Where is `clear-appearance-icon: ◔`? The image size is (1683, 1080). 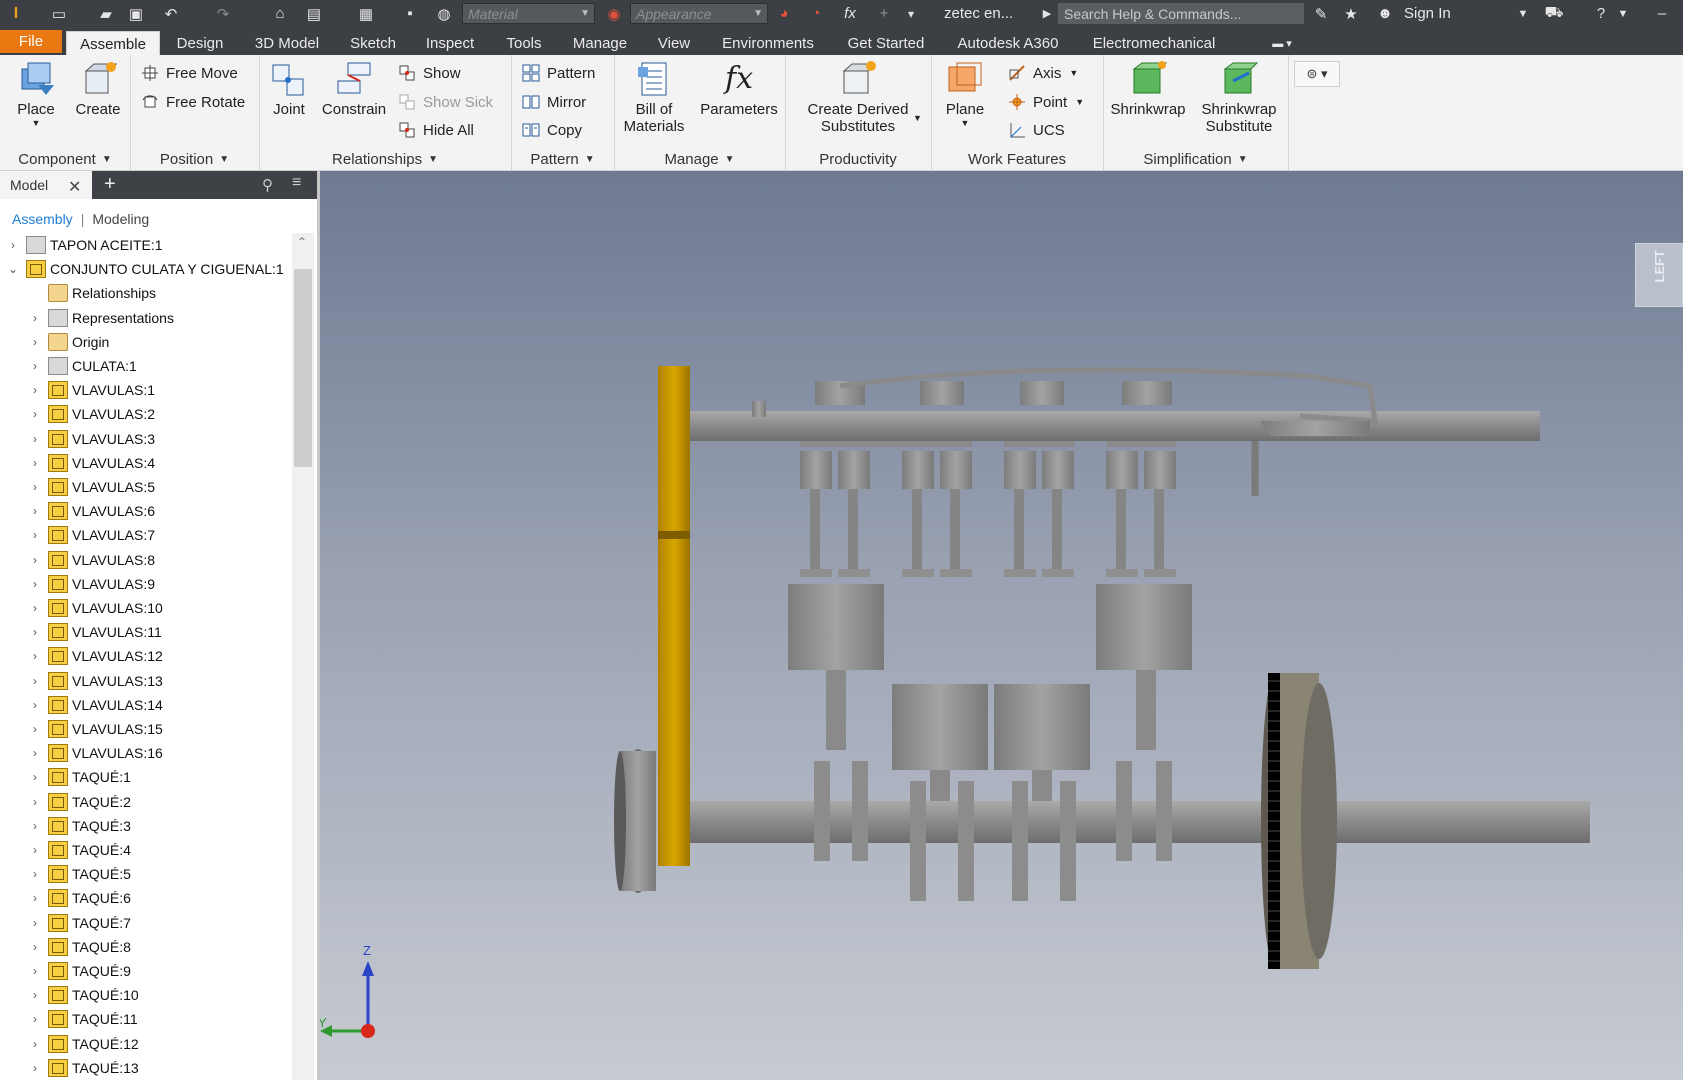
clear-appearance-icon: ◔ is located at coordinates (816, 13).